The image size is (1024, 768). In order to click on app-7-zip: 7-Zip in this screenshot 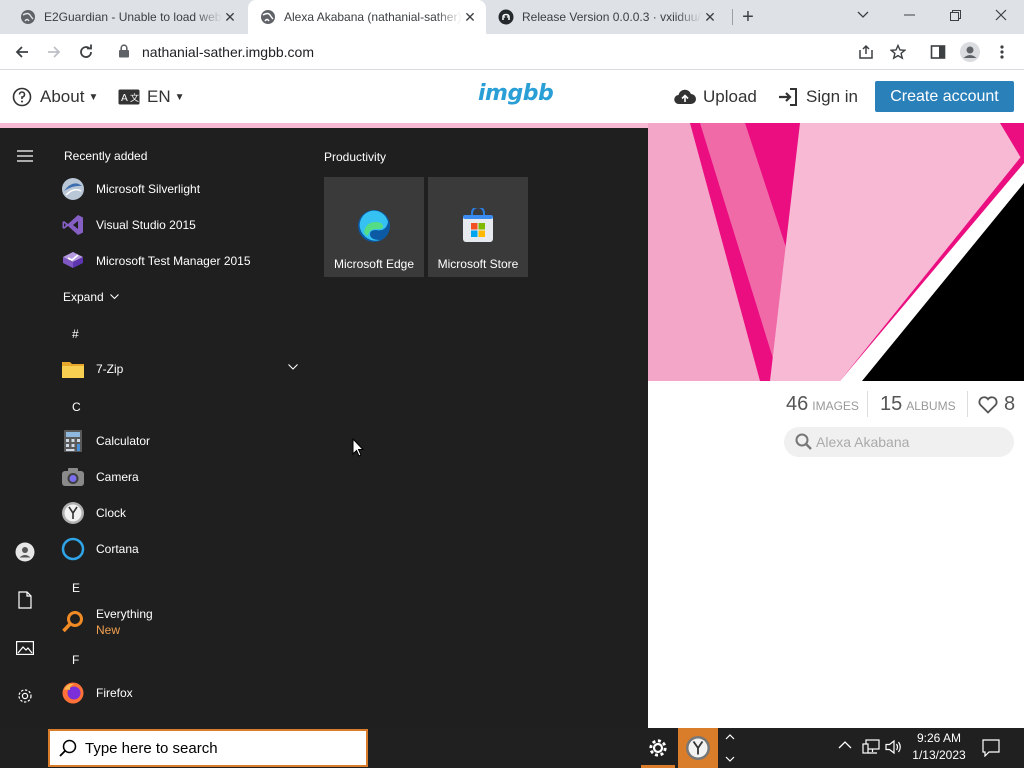, I will do `click(180, 369)`.